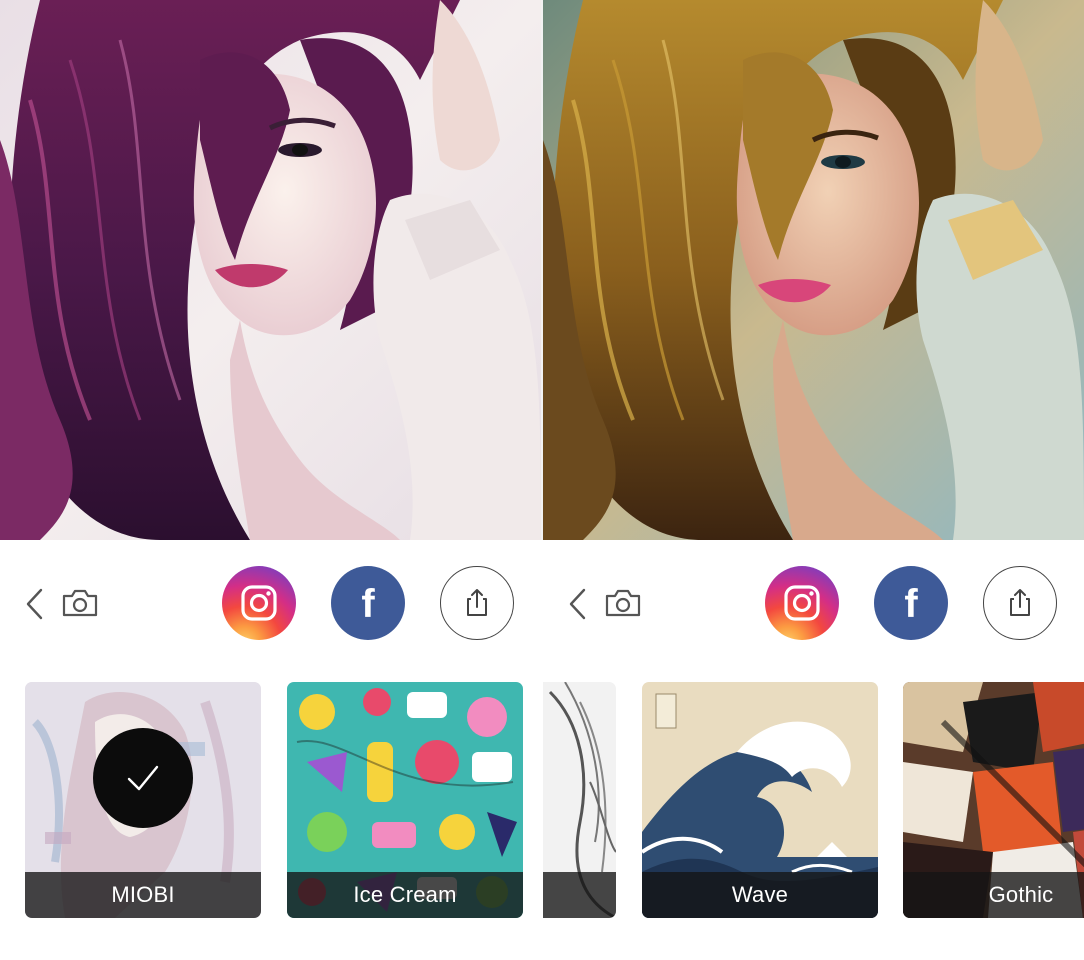  I want to click on filter-card-gothic: Gothic, so click(993, 800).